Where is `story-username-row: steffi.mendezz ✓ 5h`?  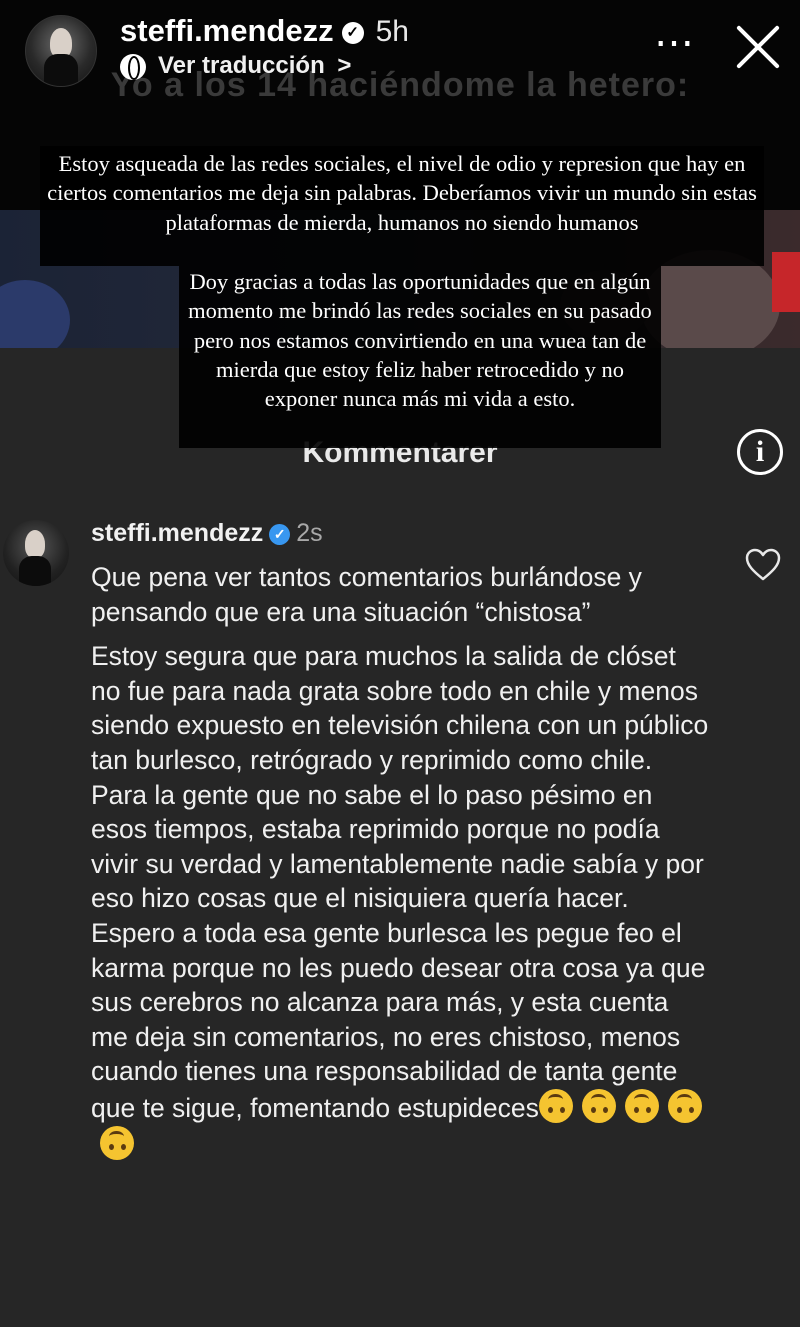 story-username-row: steffi.mendezz ✓ 5h is located at coordinates (264, 31).